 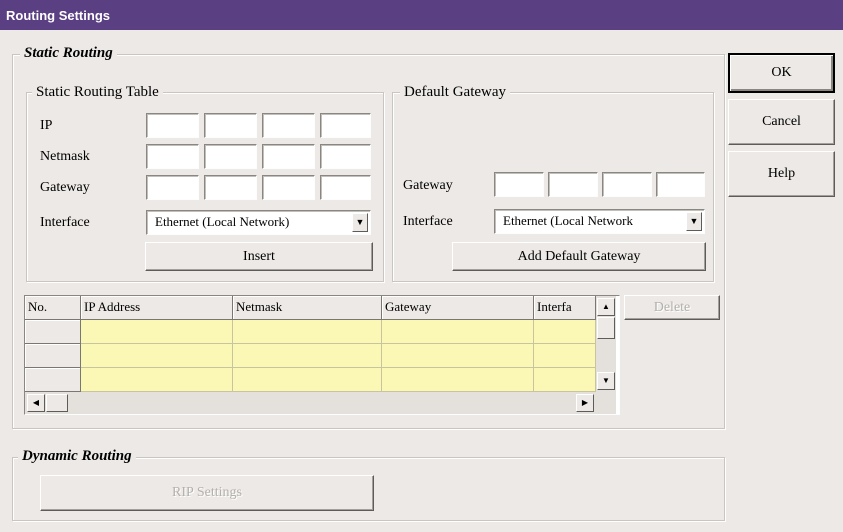 What do you see at coordinates (606, 307) in the screenshot?
I see `scroll-up-icon: ▲` at bounding box center [606, 307].